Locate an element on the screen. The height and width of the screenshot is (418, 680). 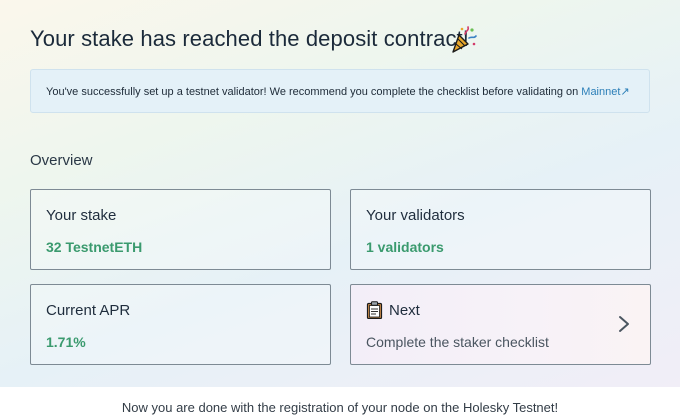
stake-value: 32 TestnetETH is located at coordinates (94, 247).